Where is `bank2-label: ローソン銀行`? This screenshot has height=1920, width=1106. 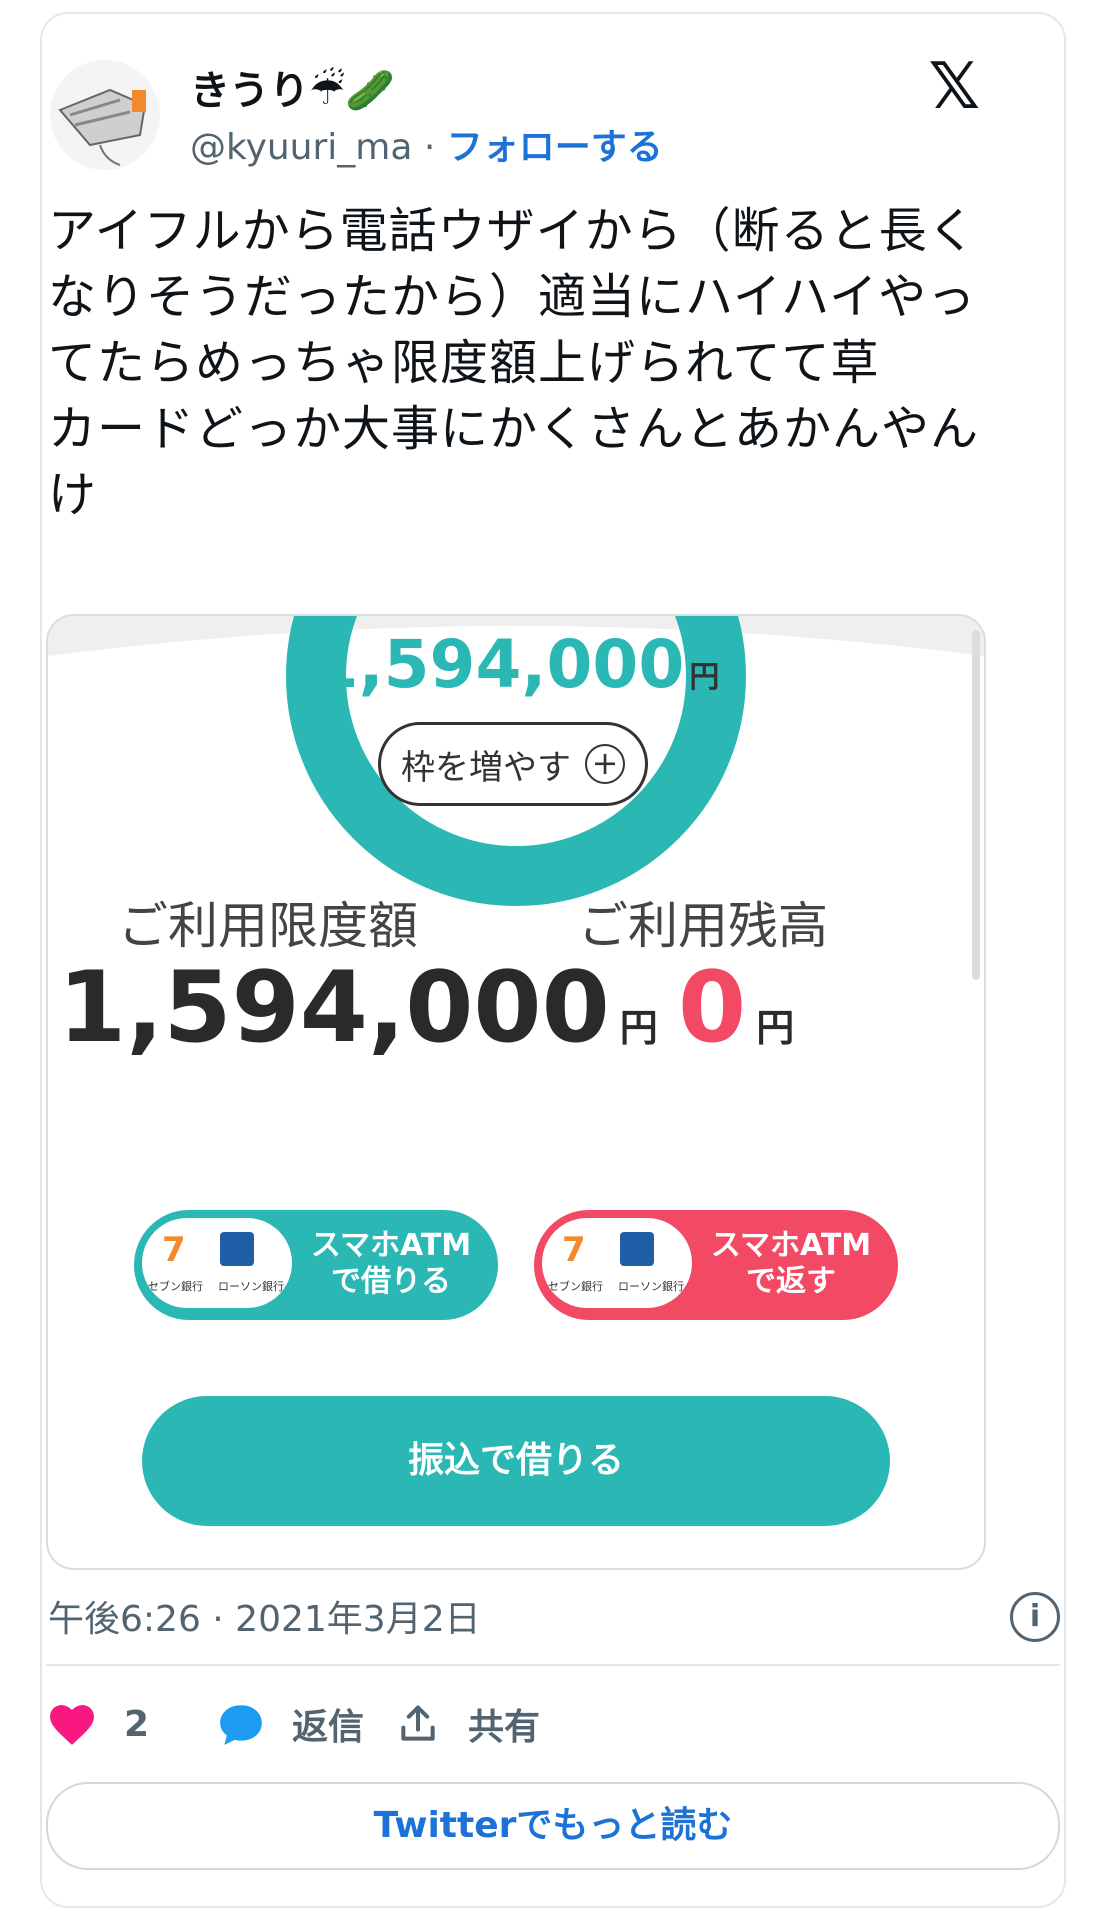
bank2-label: ローソン銀行 is located at coordinates (251, 1286).